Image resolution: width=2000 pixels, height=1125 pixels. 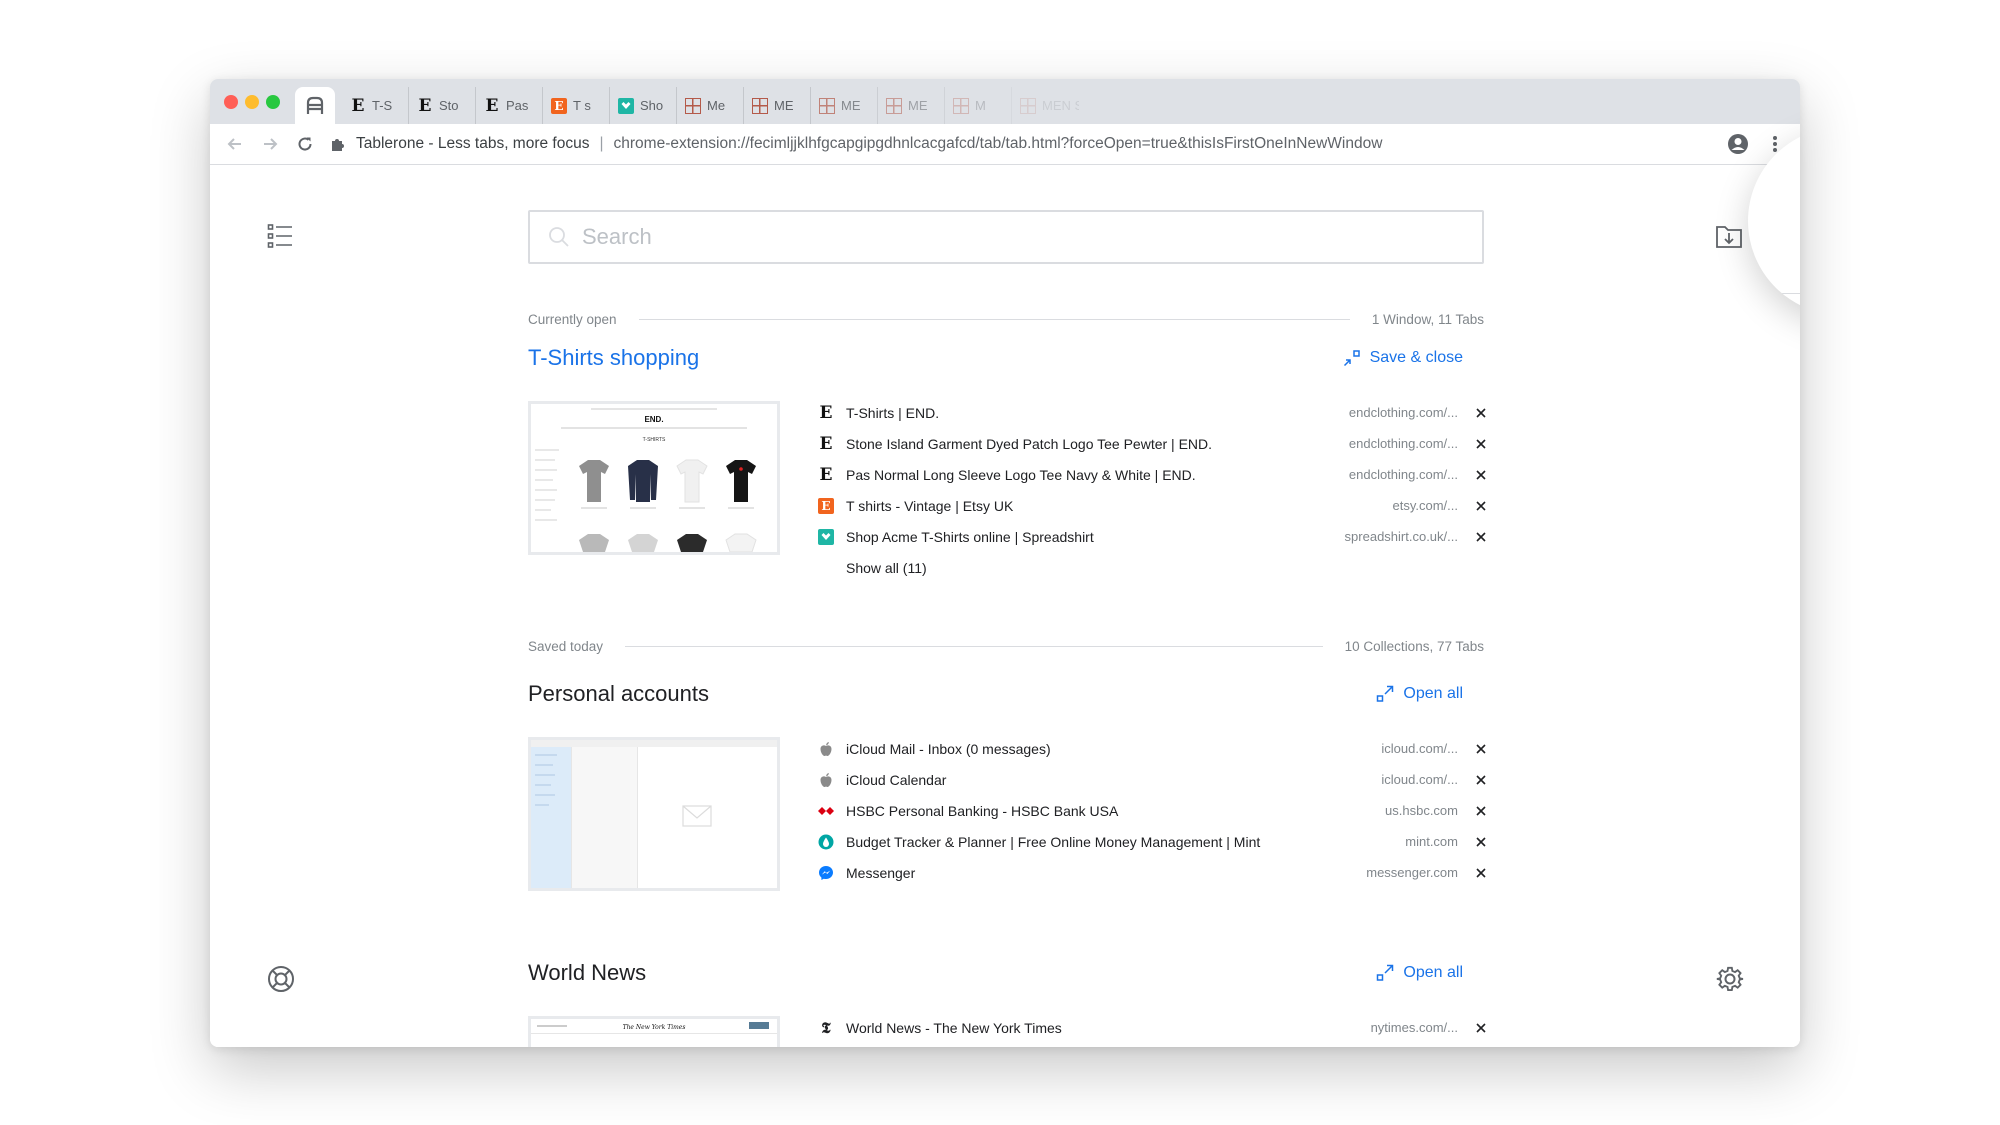 What do you see at coordinates (948, 748) in the screenshot?
I see `tab-title: iCloud Mail - Inbox (0 messages)` at bounding box center [948, 748].